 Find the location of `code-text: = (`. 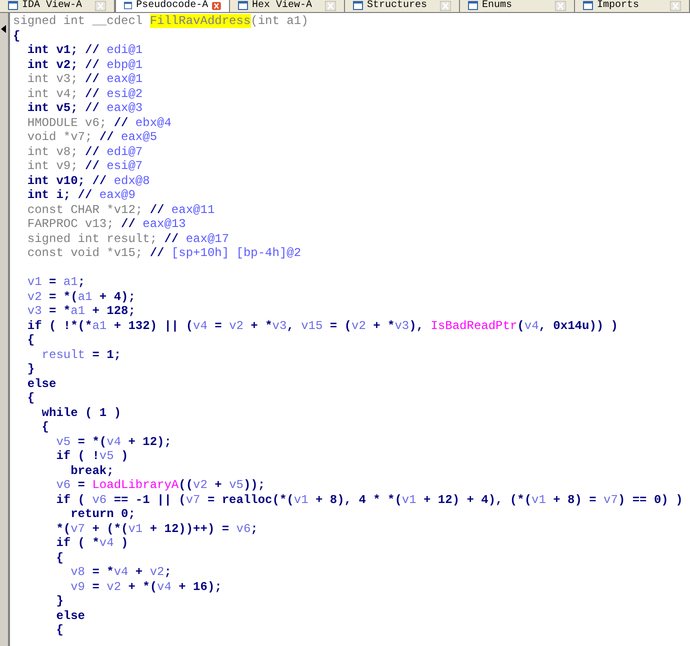

code-text: = ( is located at coordinates (340, 325).